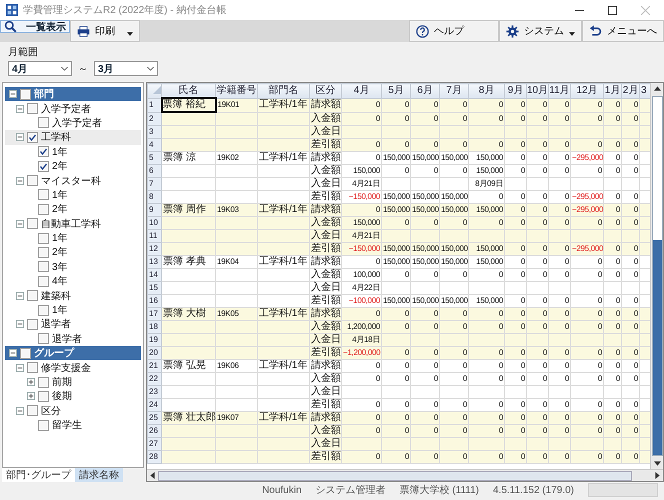 Image resolution: width=664 pixels, height=500 pixels. I want to click on column-header: 7月, so click(454, 91).